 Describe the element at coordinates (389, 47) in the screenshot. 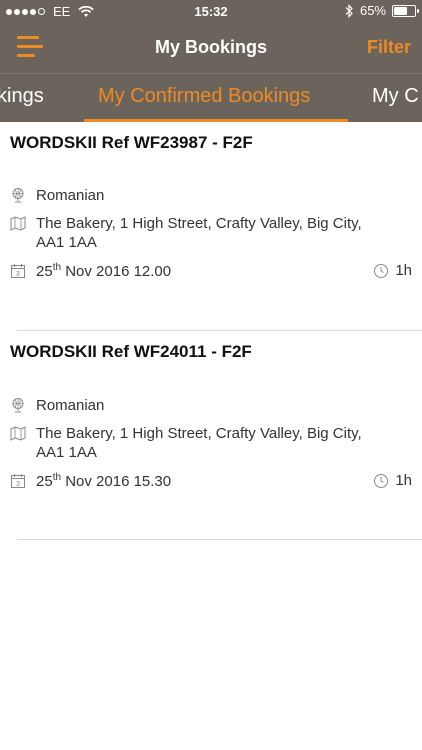

I see `filter-button: Filter` at that location.